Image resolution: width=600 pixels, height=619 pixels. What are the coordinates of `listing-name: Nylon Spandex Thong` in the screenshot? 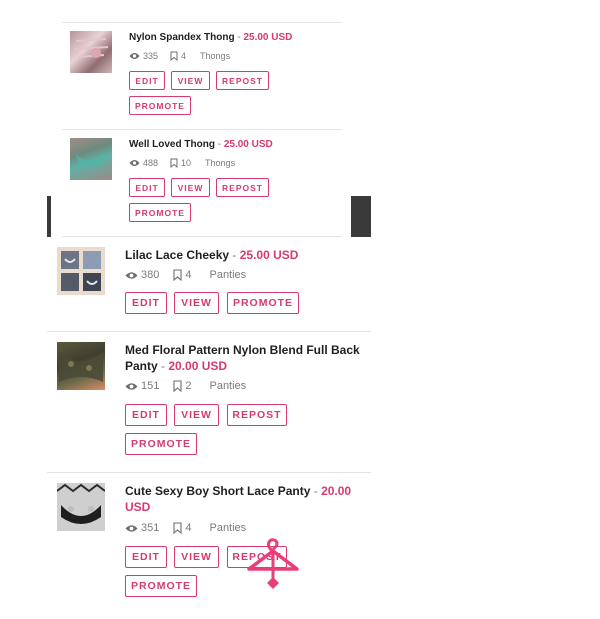 It's located at (182, 37).